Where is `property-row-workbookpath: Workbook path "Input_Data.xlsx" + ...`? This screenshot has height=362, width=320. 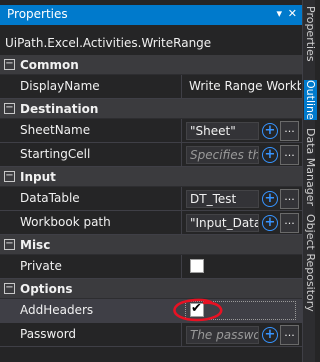 property-row-workbookpath: Workbook path "Input_Data.xlsx" + ... is located at coordinates (151, 223).